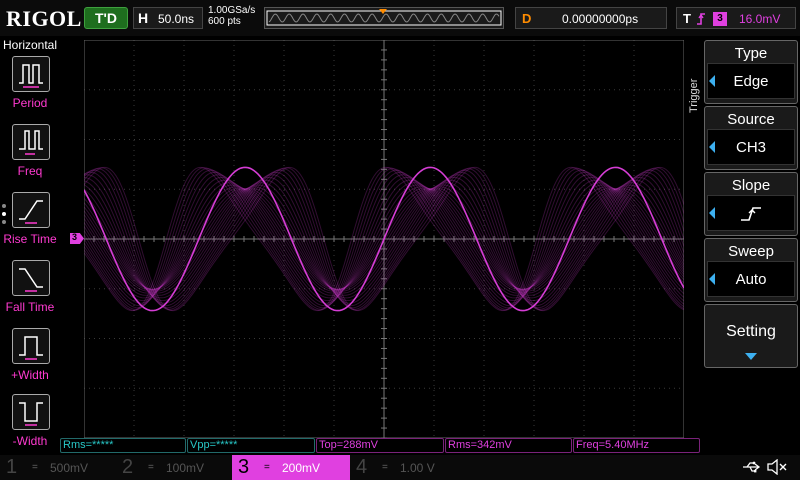 The image size is (800, 480). I want to click on source-label: Source, so click(751, 119).